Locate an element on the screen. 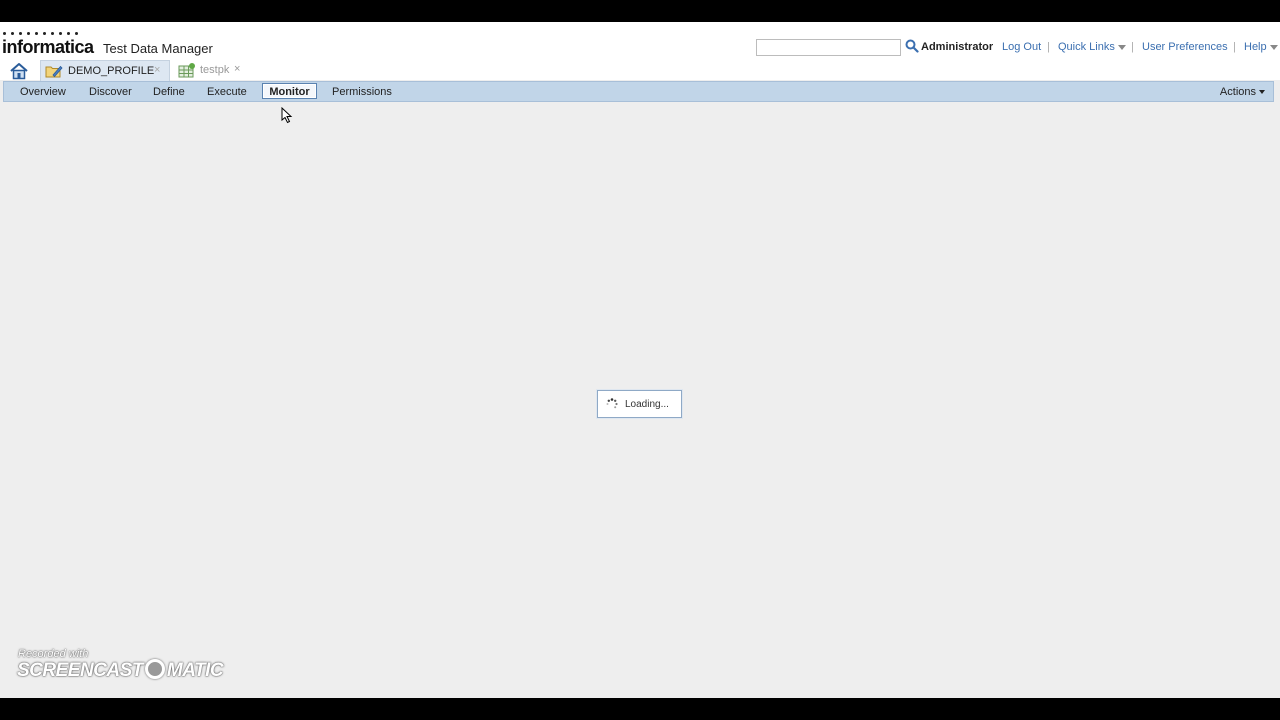  tab-label: testpk is located at coordinates (215, 70).